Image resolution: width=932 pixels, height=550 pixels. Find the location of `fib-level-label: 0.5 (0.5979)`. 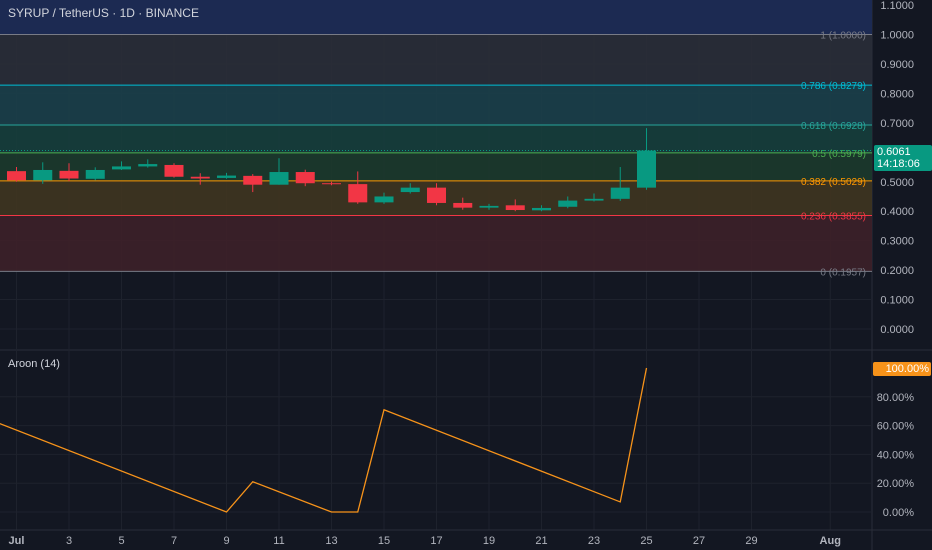

fib-level-label: 0.5 (0.5979) is located at coordinates (839, 154).